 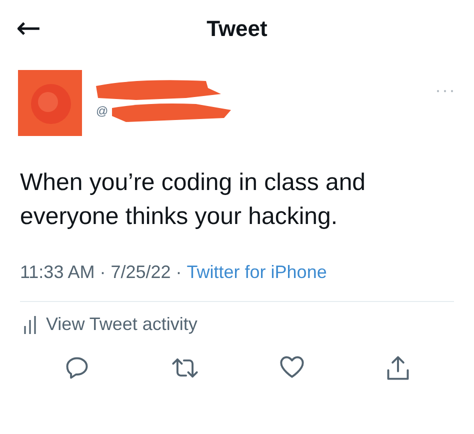 What do you see at coordinates (57, 272) in the screenshot?
I see `tweet-time: 11:33 AM` at bounding box center [57, 272].